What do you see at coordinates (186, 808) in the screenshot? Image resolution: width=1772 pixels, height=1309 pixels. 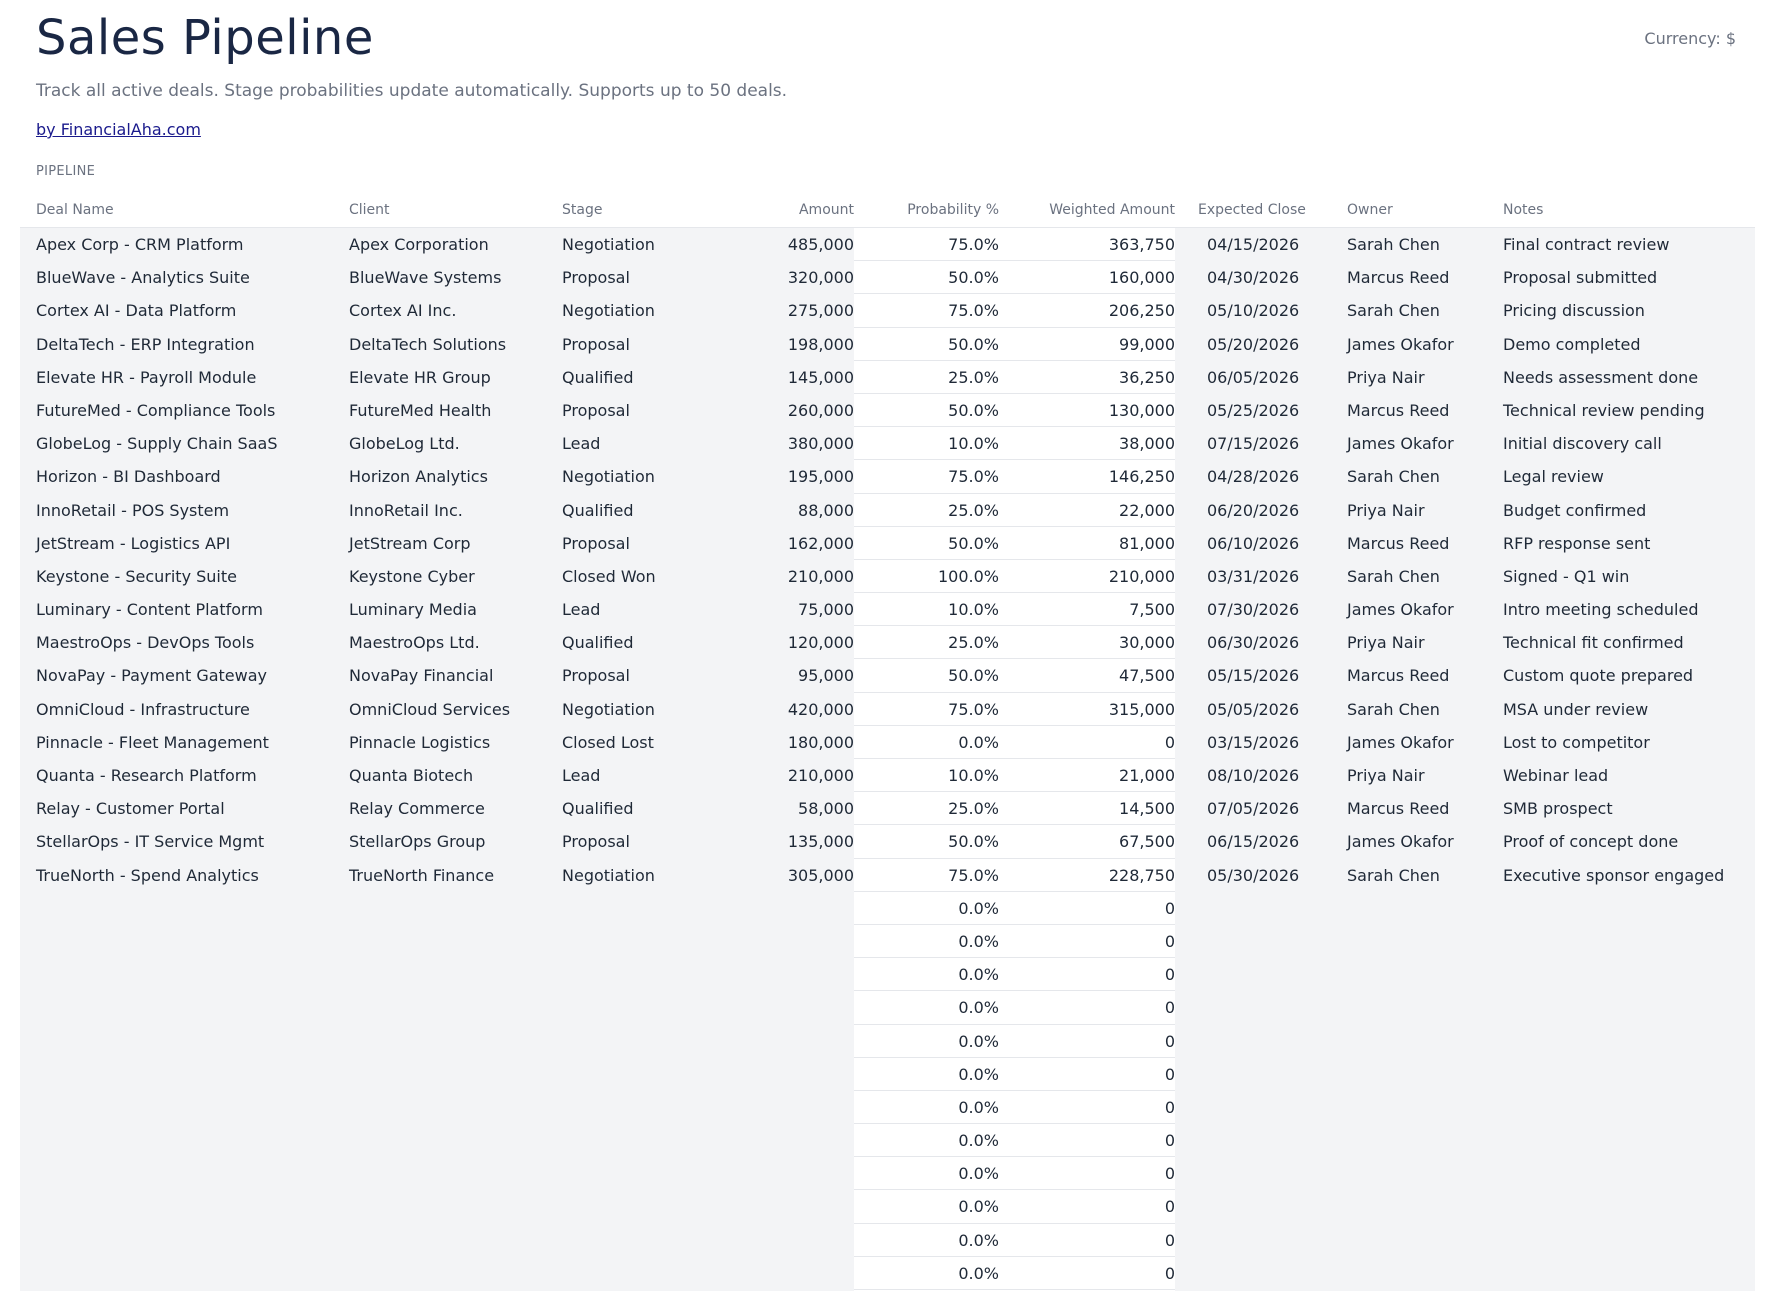 I see `deal-name-cell: Relay - Customer Portal` at bounding box center [186, 808].